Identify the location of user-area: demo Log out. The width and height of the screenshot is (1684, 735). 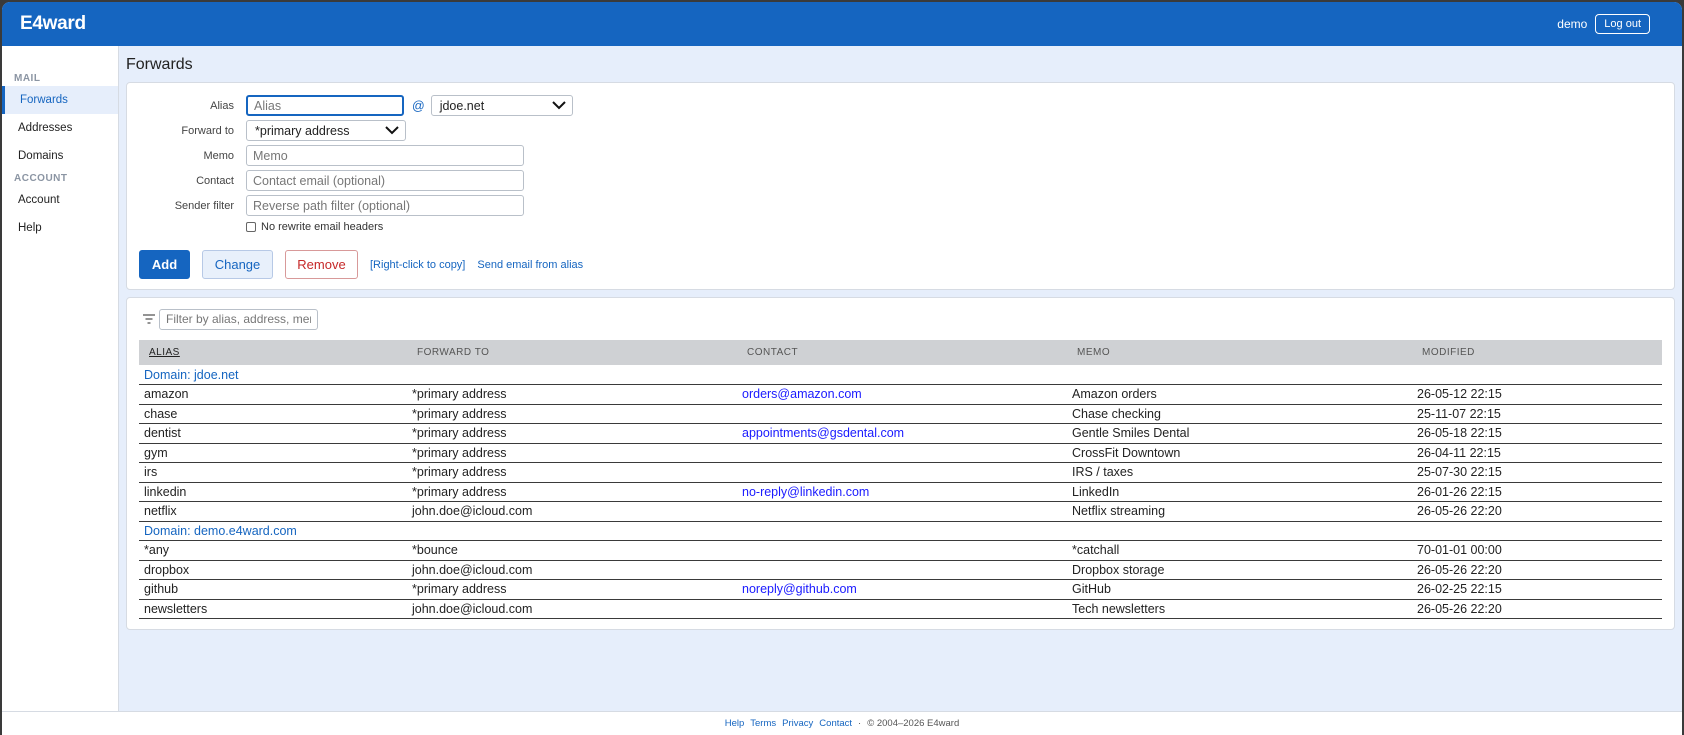
(1603, 24).